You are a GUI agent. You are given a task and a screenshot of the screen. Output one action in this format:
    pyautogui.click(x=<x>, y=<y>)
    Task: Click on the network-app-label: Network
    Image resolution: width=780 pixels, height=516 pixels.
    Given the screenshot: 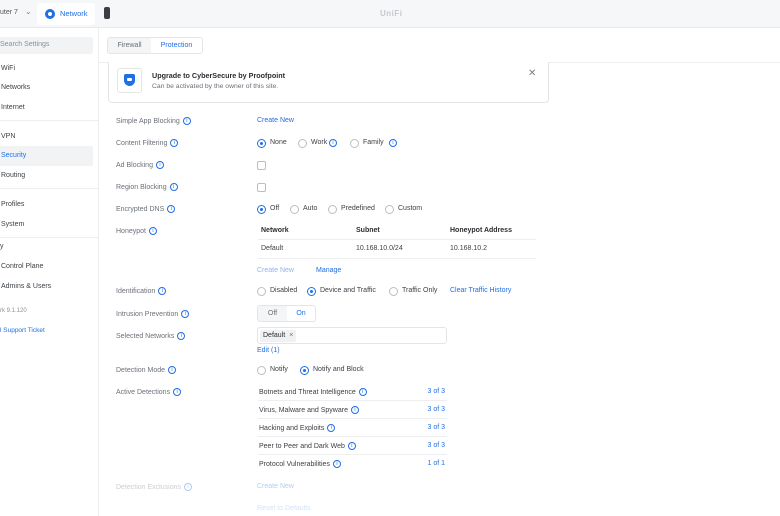 What is the action you would take?
    pyautogui.click(x=74, y=13)
    